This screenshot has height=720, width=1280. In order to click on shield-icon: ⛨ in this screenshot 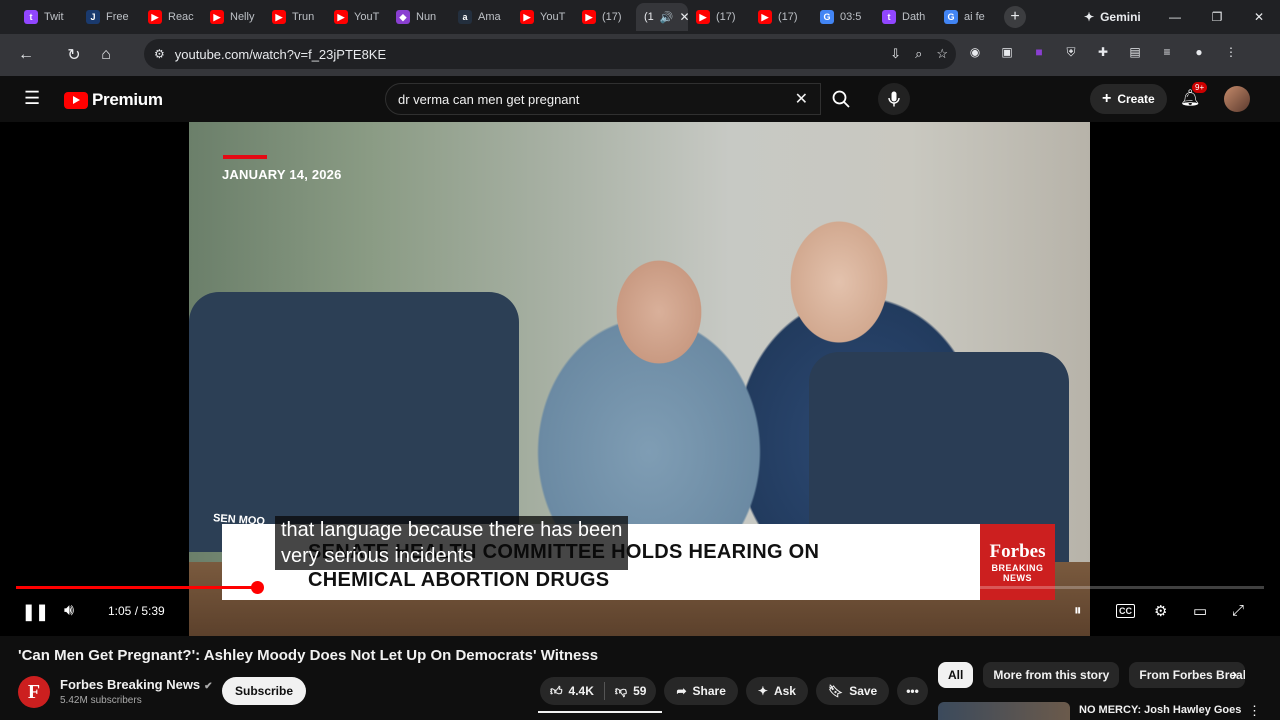, I will do `click(1071, 52)`.